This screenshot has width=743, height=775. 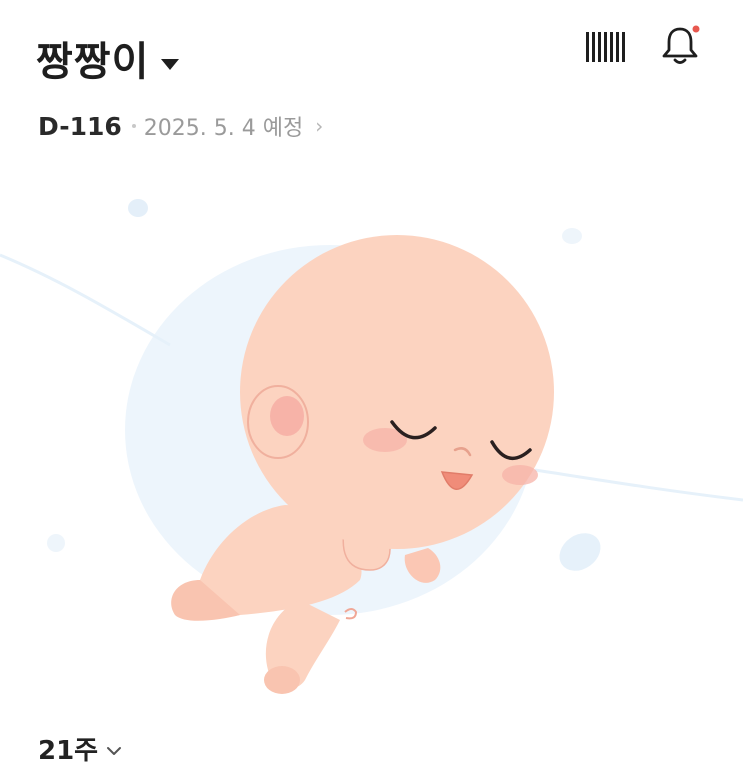 I want to click on separator-dot, so click(x=133, y=126).